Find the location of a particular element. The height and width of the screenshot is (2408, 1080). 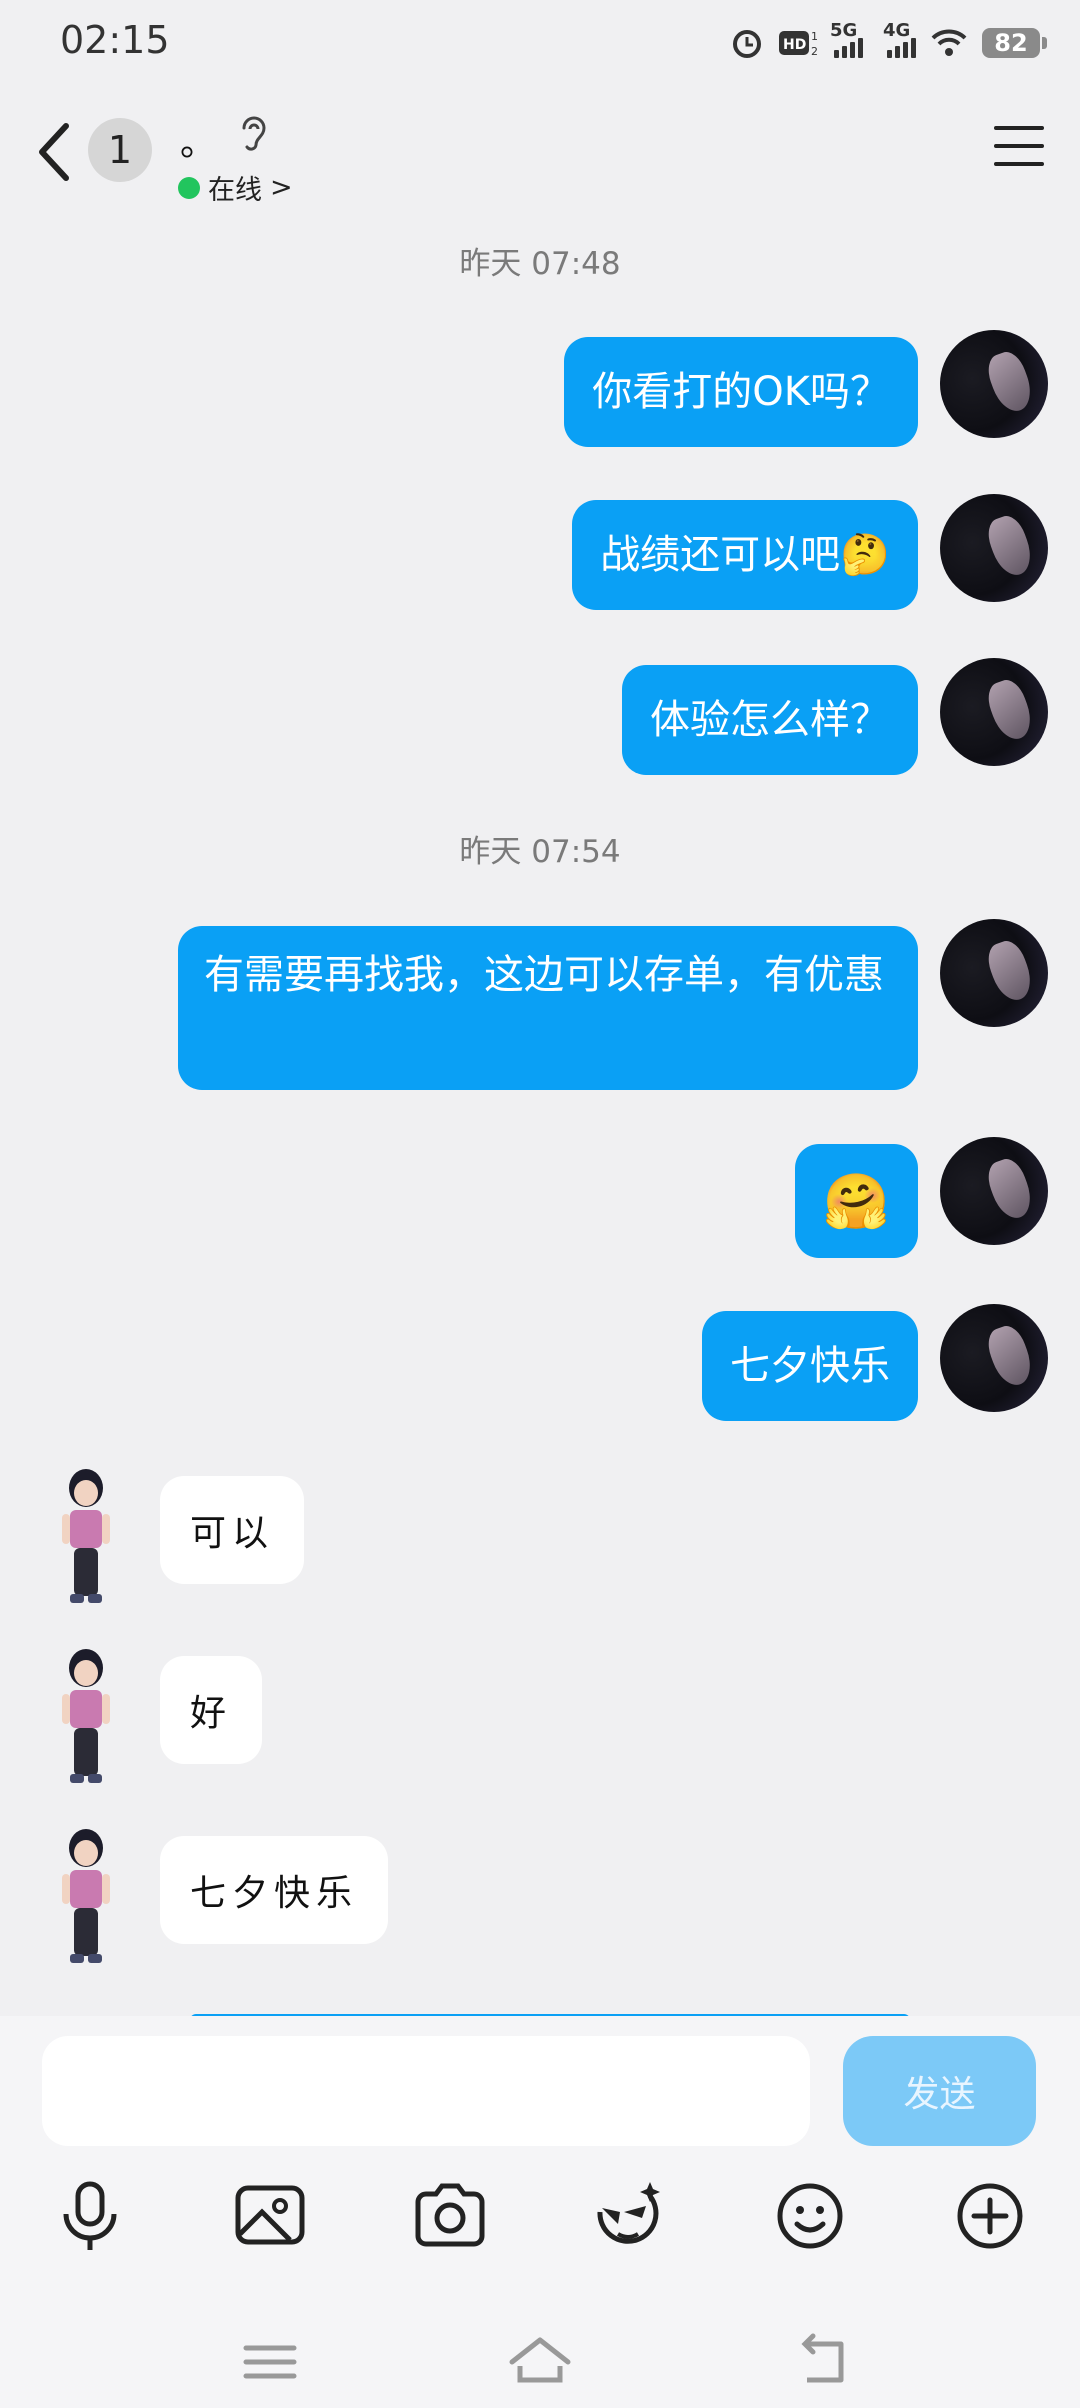

signal-4g-icon: 4G is located at coordinates (899, 39).